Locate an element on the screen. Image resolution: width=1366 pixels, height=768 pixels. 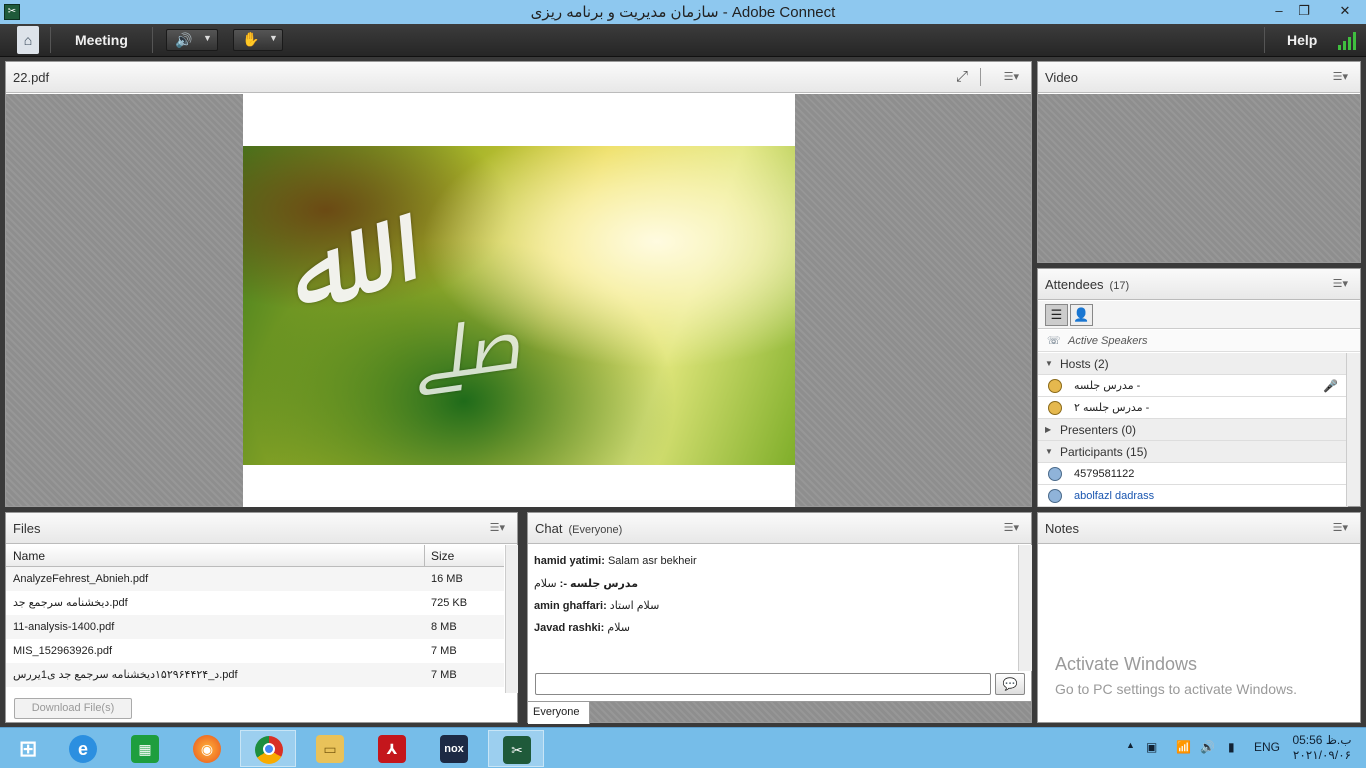
taskbar-ie: e is located at coordinates (83, 748).